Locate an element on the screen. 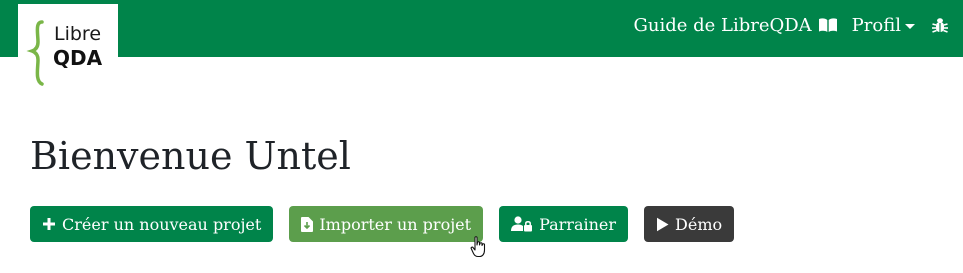 Image resolution: width=963 pixels, height=273 pixels. file-import-icon is located at coordinates (310, 224).